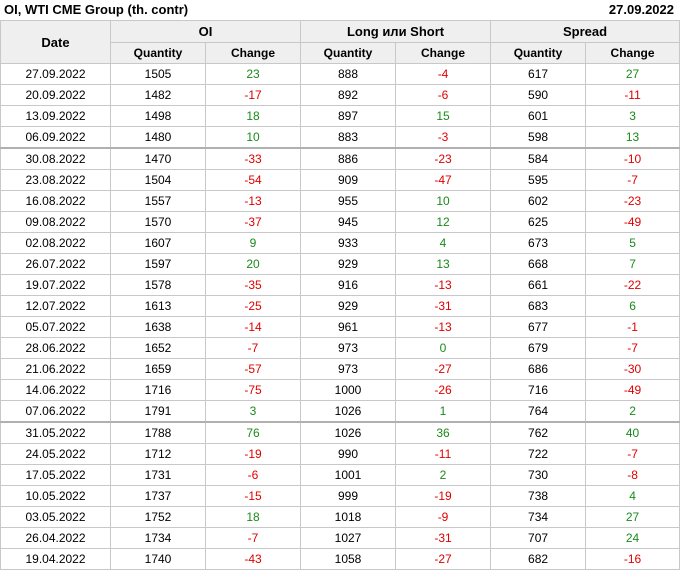  What do you see at coordinates (538, 53) in the screenshot?
I see `spread-quantity-header: Quantity` at bounding box center [538, 53].